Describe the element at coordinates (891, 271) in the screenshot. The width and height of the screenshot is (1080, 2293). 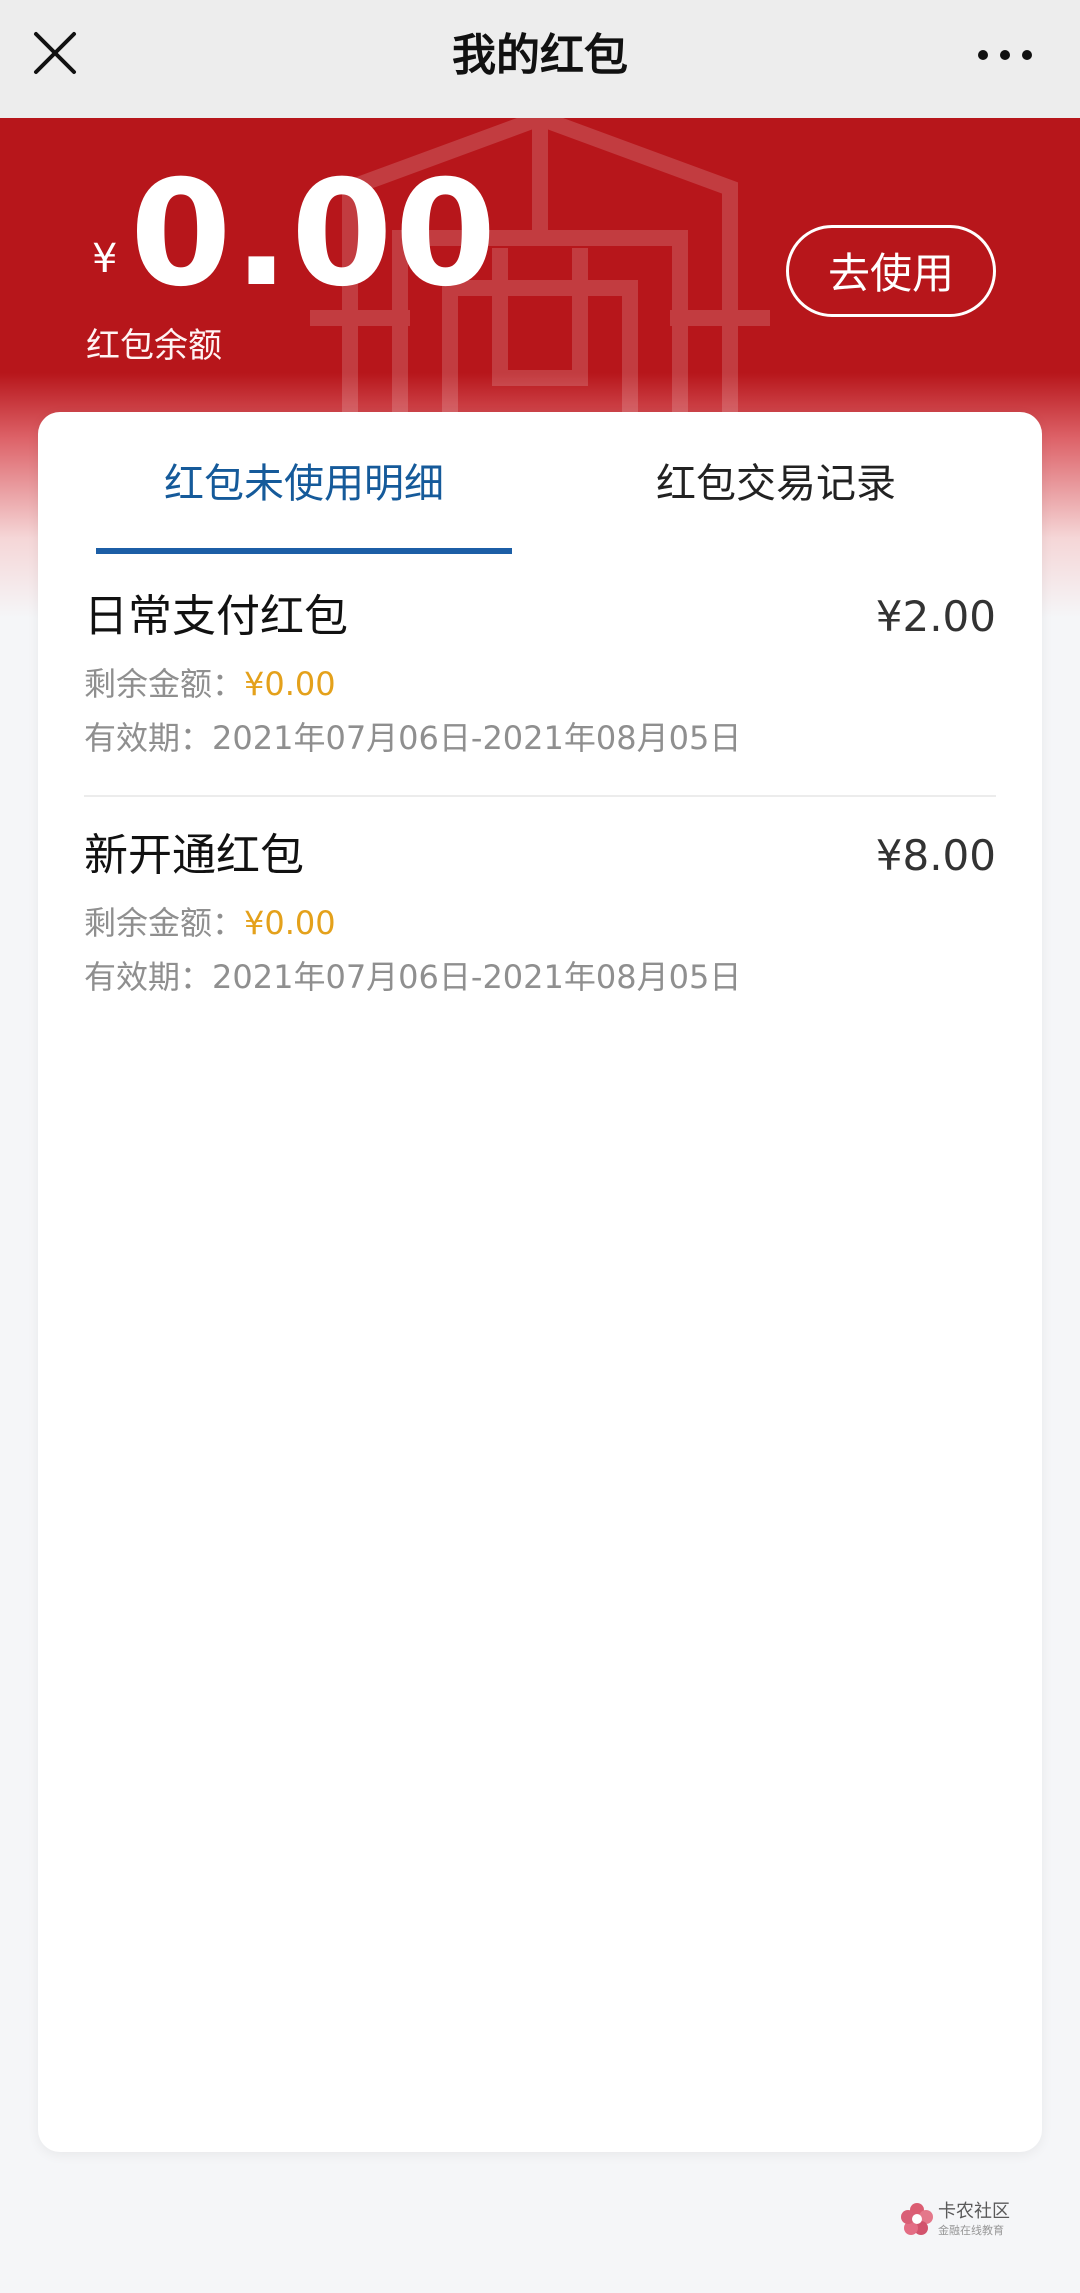
I see `use-button: 去使用` at that location.